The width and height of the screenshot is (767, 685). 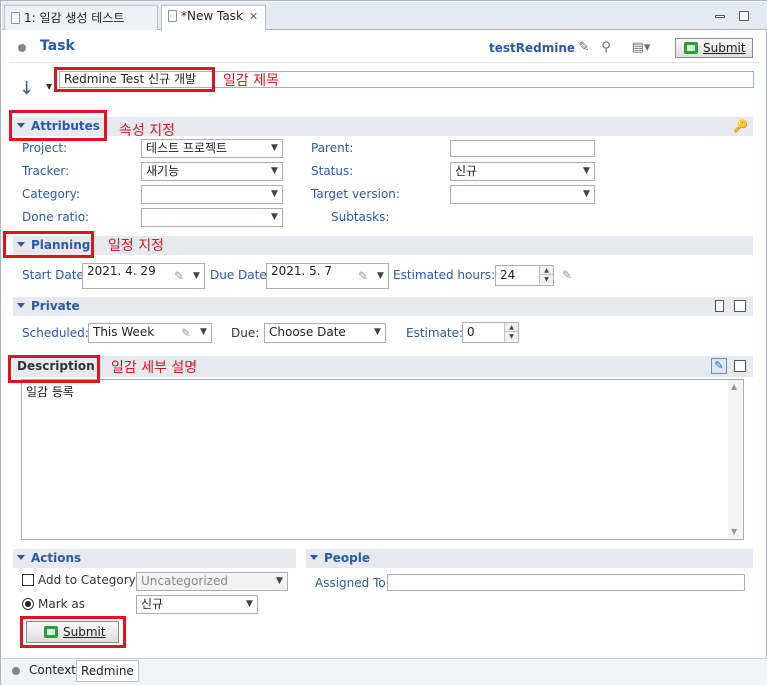 What do you see at coordinates (81, 17) in the screenshot?
I see `tab-task-1: 1: 일감 생성 테스트` at bounding box center [81, 17].